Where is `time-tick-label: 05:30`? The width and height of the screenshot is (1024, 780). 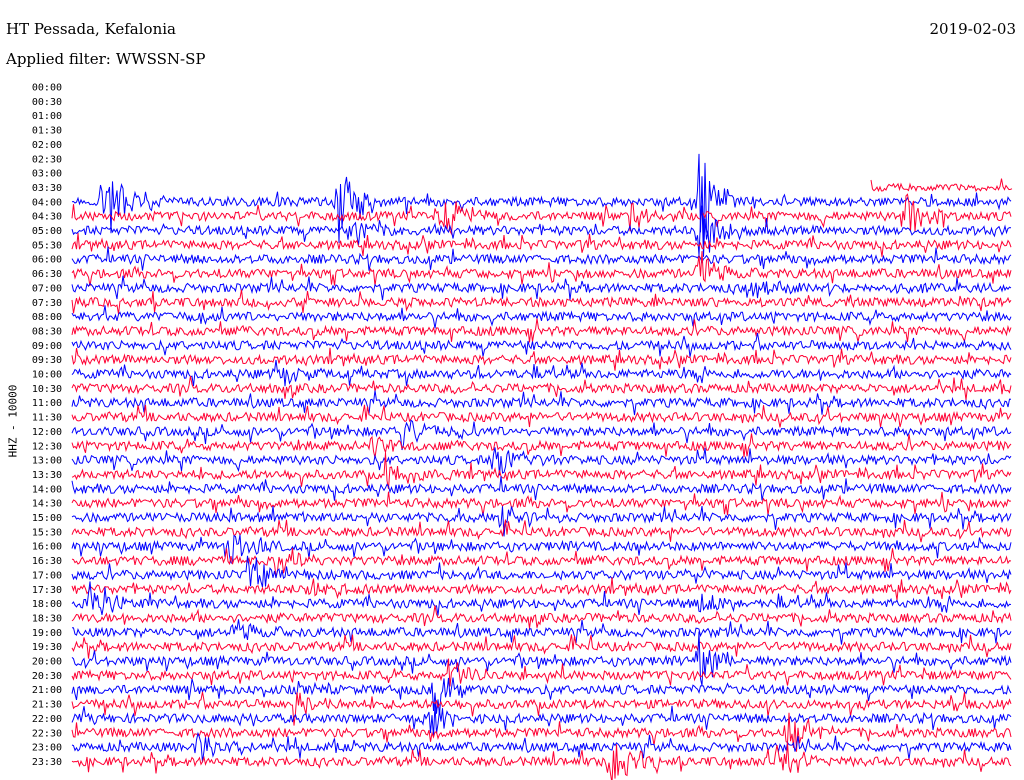
time-tick-label: 05:30 is located at coordinates (47, 245).